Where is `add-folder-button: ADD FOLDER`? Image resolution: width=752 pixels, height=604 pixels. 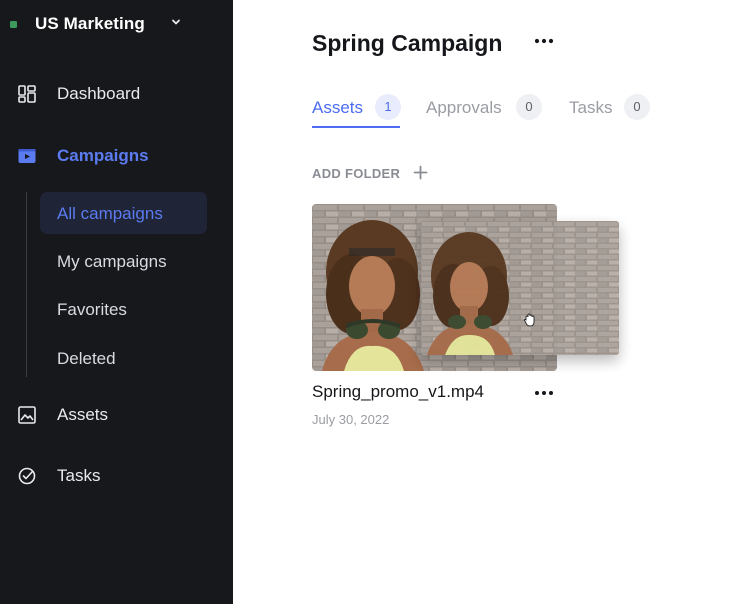
add-folder-button: ADD FOLDER is located at coordinates (377, 174).